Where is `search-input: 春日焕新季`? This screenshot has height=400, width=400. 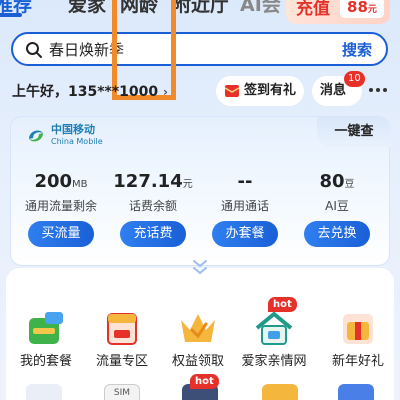
search-input: 春日焕新季 is located at coordinates (86, 50).